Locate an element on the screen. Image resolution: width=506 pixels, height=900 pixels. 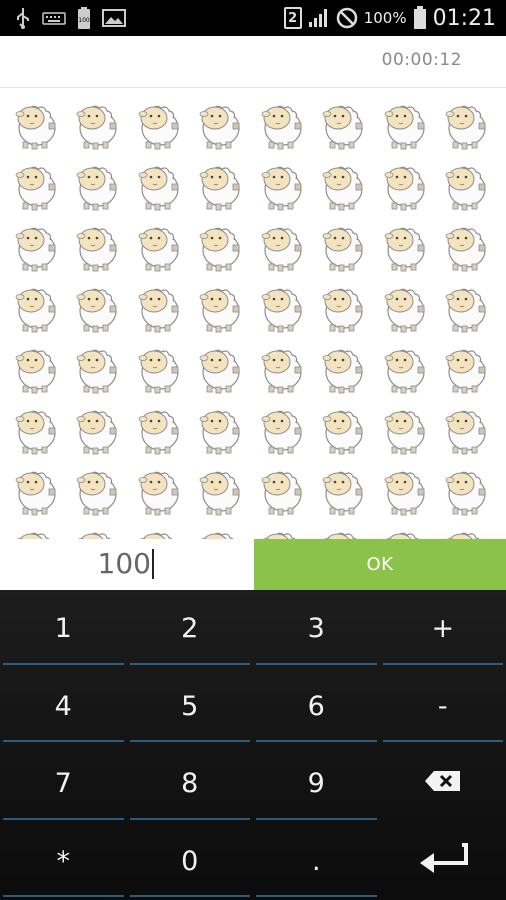
key-5: 5 is located at coordinates (190, 707).